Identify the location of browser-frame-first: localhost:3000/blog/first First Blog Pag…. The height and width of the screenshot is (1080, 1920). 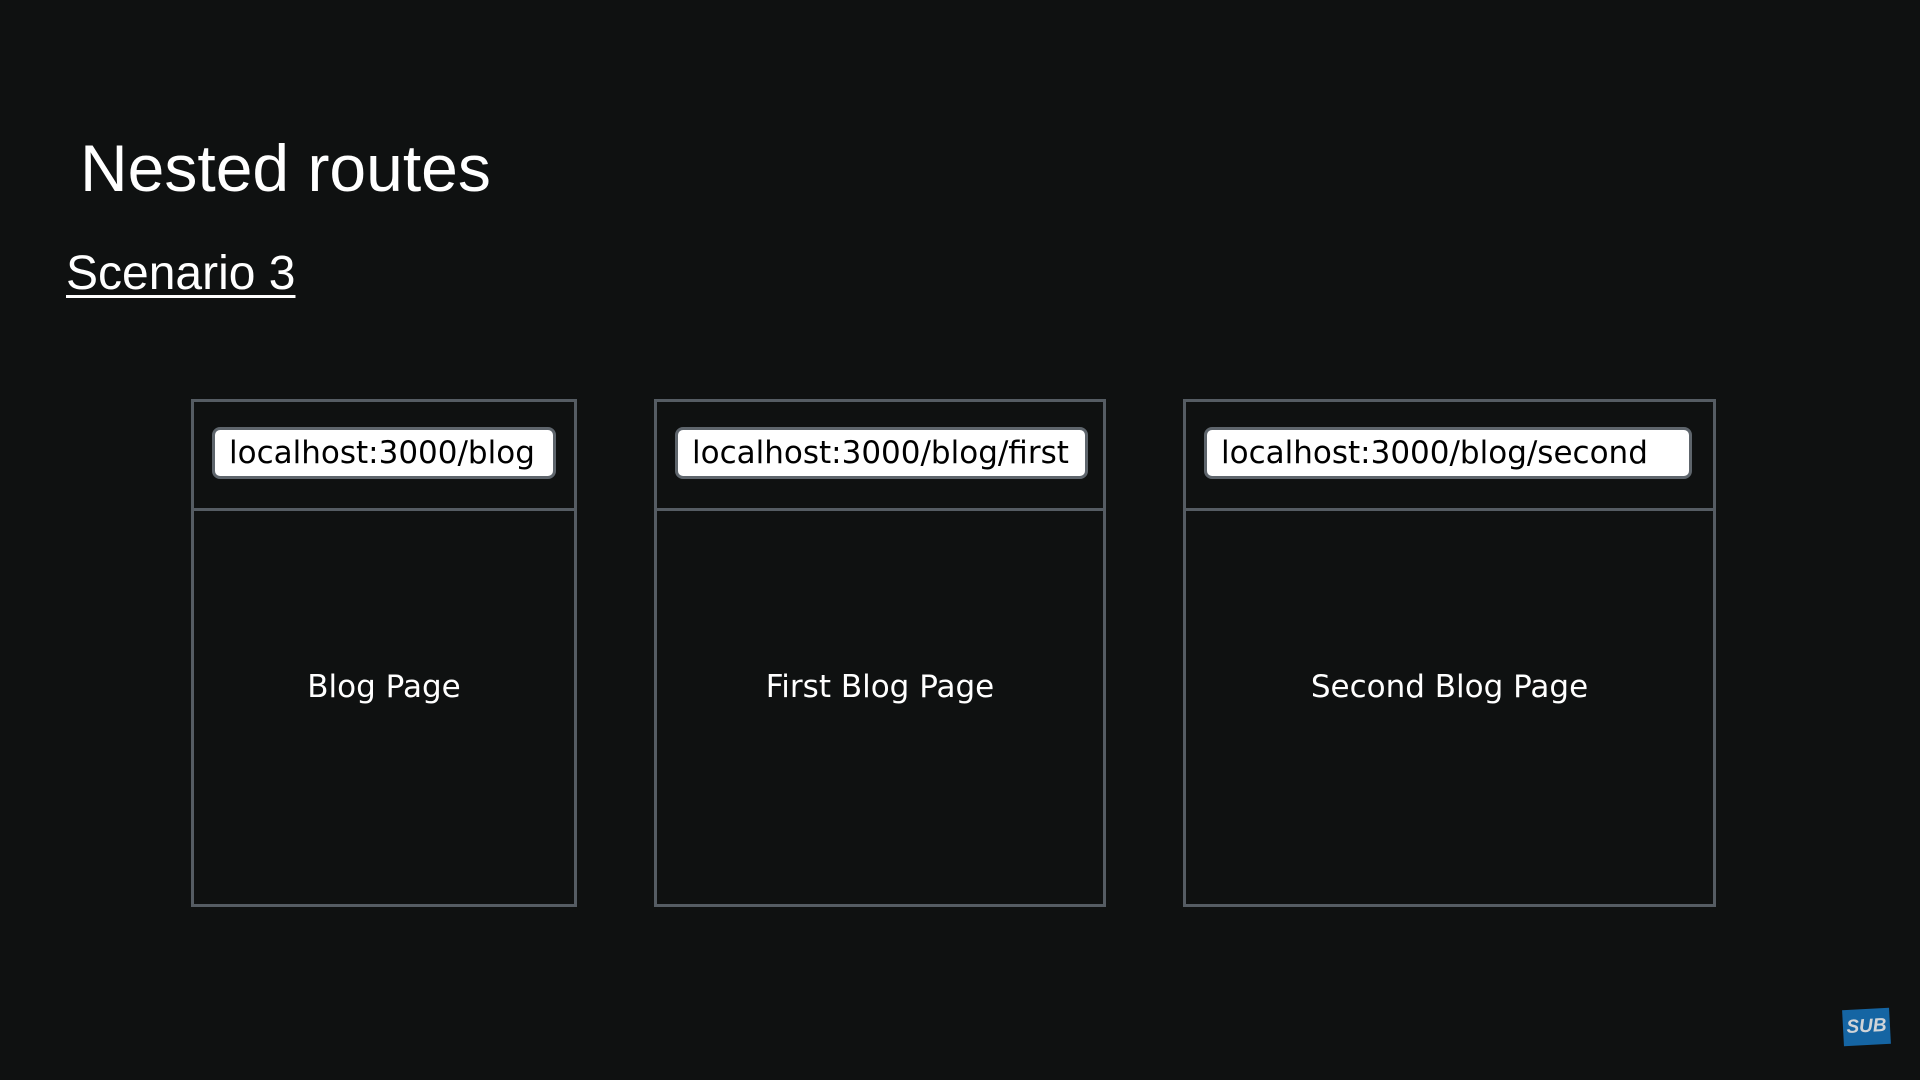
(880, 653).